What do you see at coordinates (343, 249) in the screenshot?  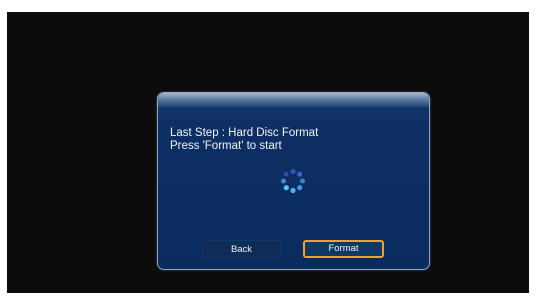 I see `format-button: Format` at bounding box center [343, 249].